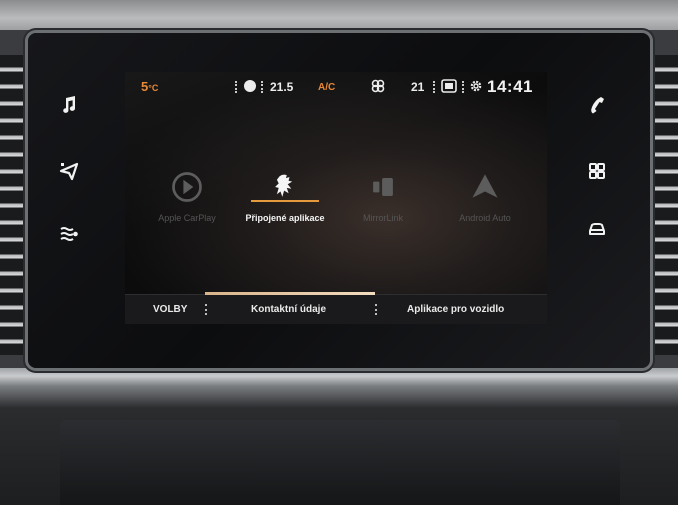 This screenshot has width=678, height=505. I want to click on app-label: Apple CarPlay, so click(187, 218).